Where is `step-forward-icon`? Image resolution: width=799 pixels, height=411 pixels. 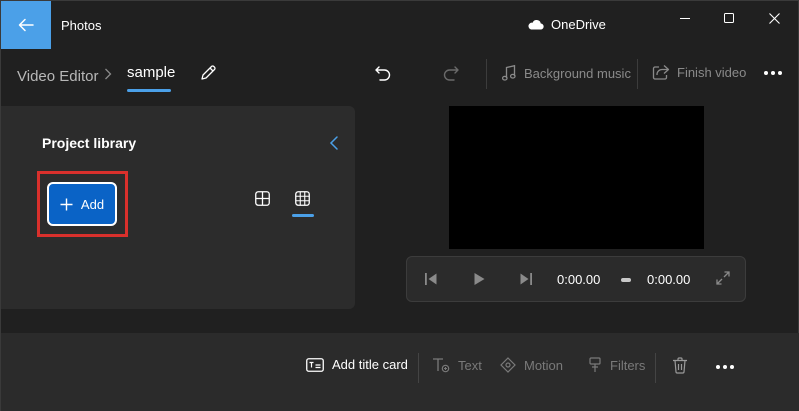
step-forward-icon is located at coordinates (526, 279).